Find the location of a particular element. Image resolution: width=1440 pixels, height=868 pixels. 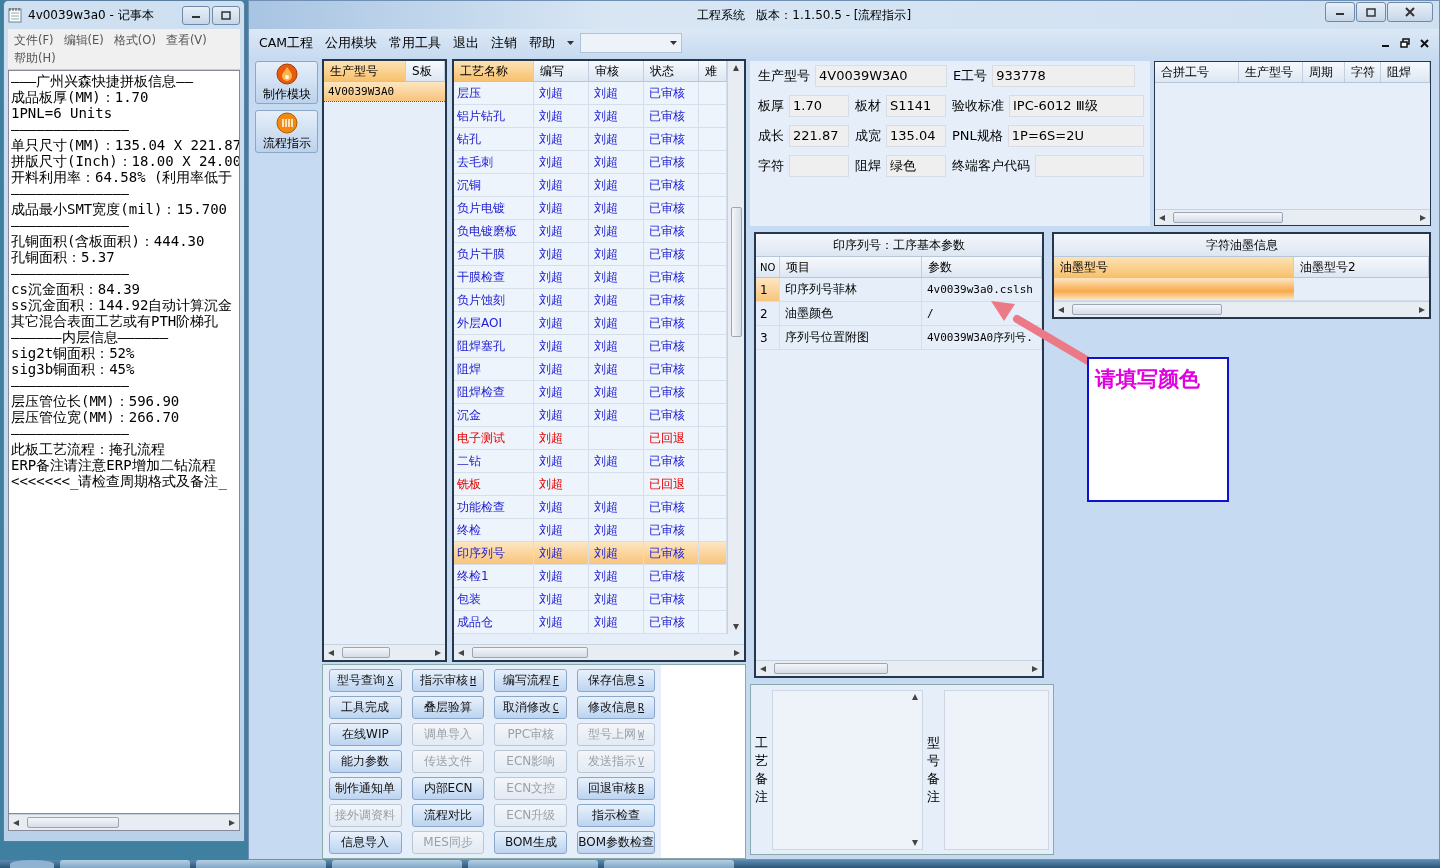

action-button: 叠层验算 is located at coordinates (448, 707).